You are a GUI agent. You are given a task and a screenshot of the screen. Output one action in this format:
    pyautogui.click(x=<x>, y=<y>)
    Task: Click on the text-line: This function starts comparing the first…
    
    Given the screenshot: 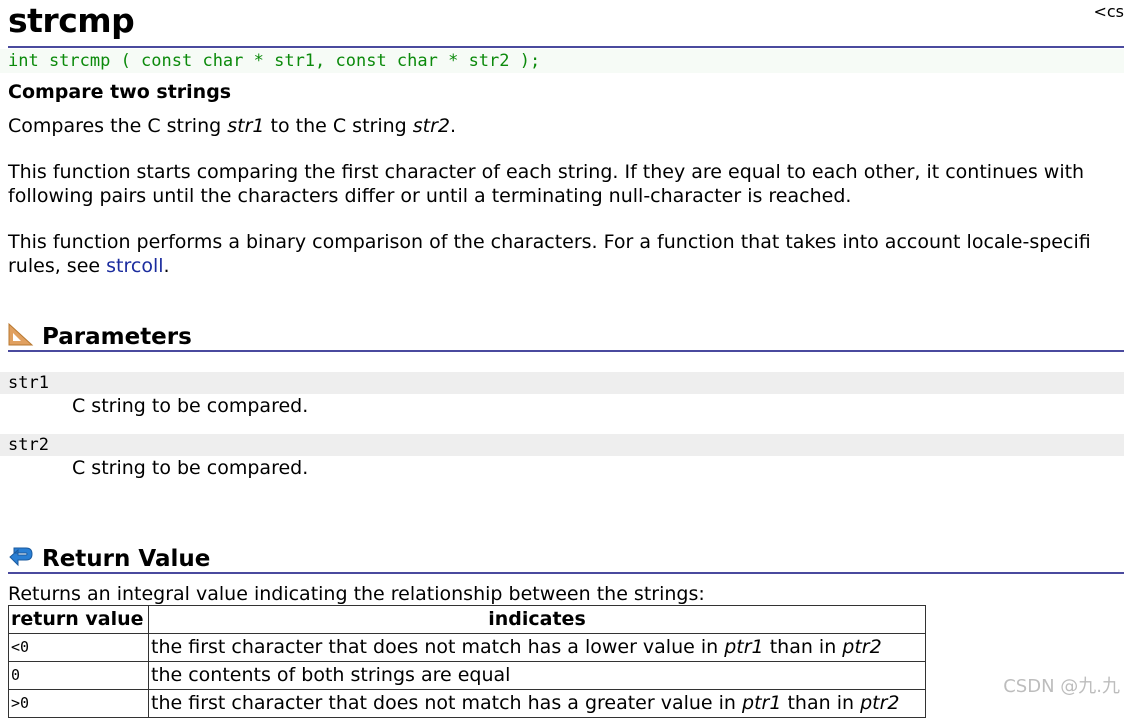 What is the action you would take?
    pyautogui.click(x=546, y=172)
    